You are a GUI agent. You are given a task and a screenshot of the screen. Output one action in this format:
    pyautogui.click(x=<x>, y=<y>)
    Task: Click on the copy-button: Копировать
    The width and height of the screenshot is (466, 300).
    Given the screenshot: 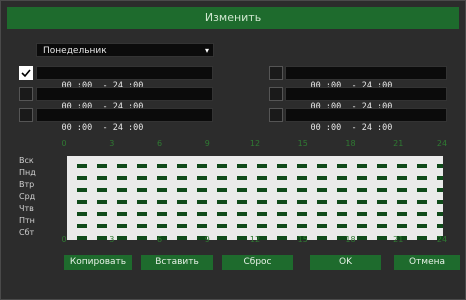 What is the action you would take?
    pyautogui.click(x=98, y=262)
    